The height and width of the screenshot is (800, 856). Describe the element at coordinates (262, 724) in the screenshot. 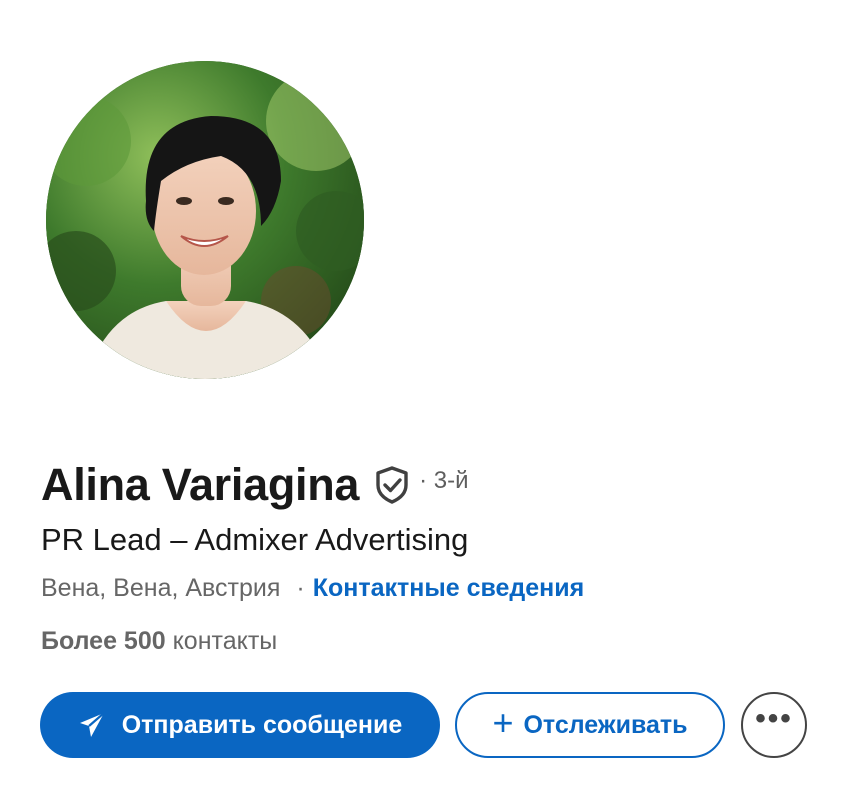

I see `send-message-label: Отправить сообщение` at that location.